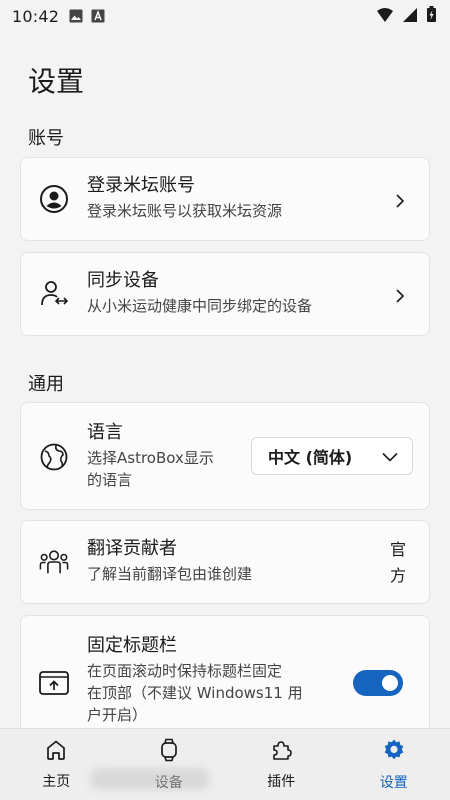 The image size is (450, 800). Describe the element at coordinates (110, 480) in the screenshot. I see `language-subtitle-line2: 的语言` at that location.